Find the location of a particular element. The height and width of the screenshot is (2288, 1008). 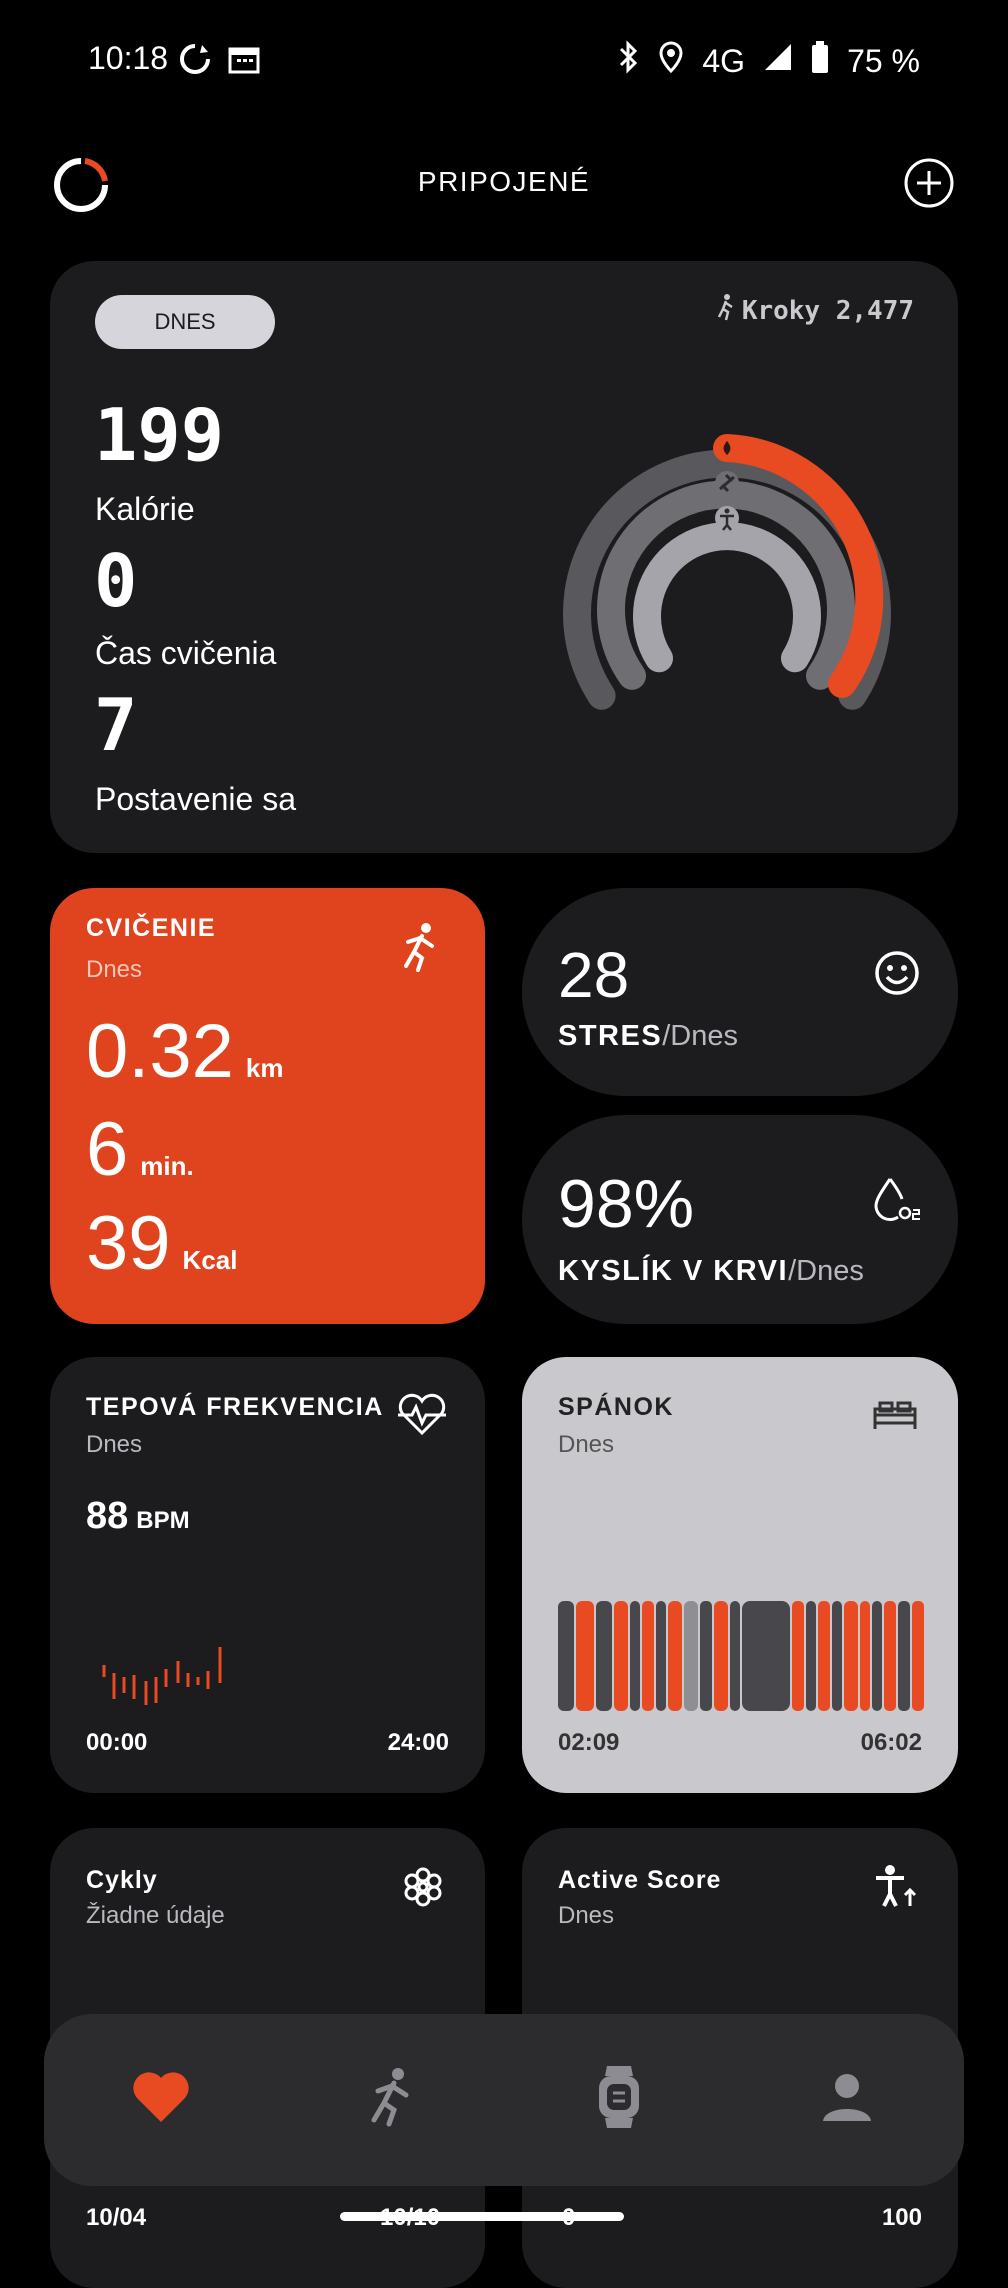

heart-unit: BPM is located at coordinates (163, 1520).